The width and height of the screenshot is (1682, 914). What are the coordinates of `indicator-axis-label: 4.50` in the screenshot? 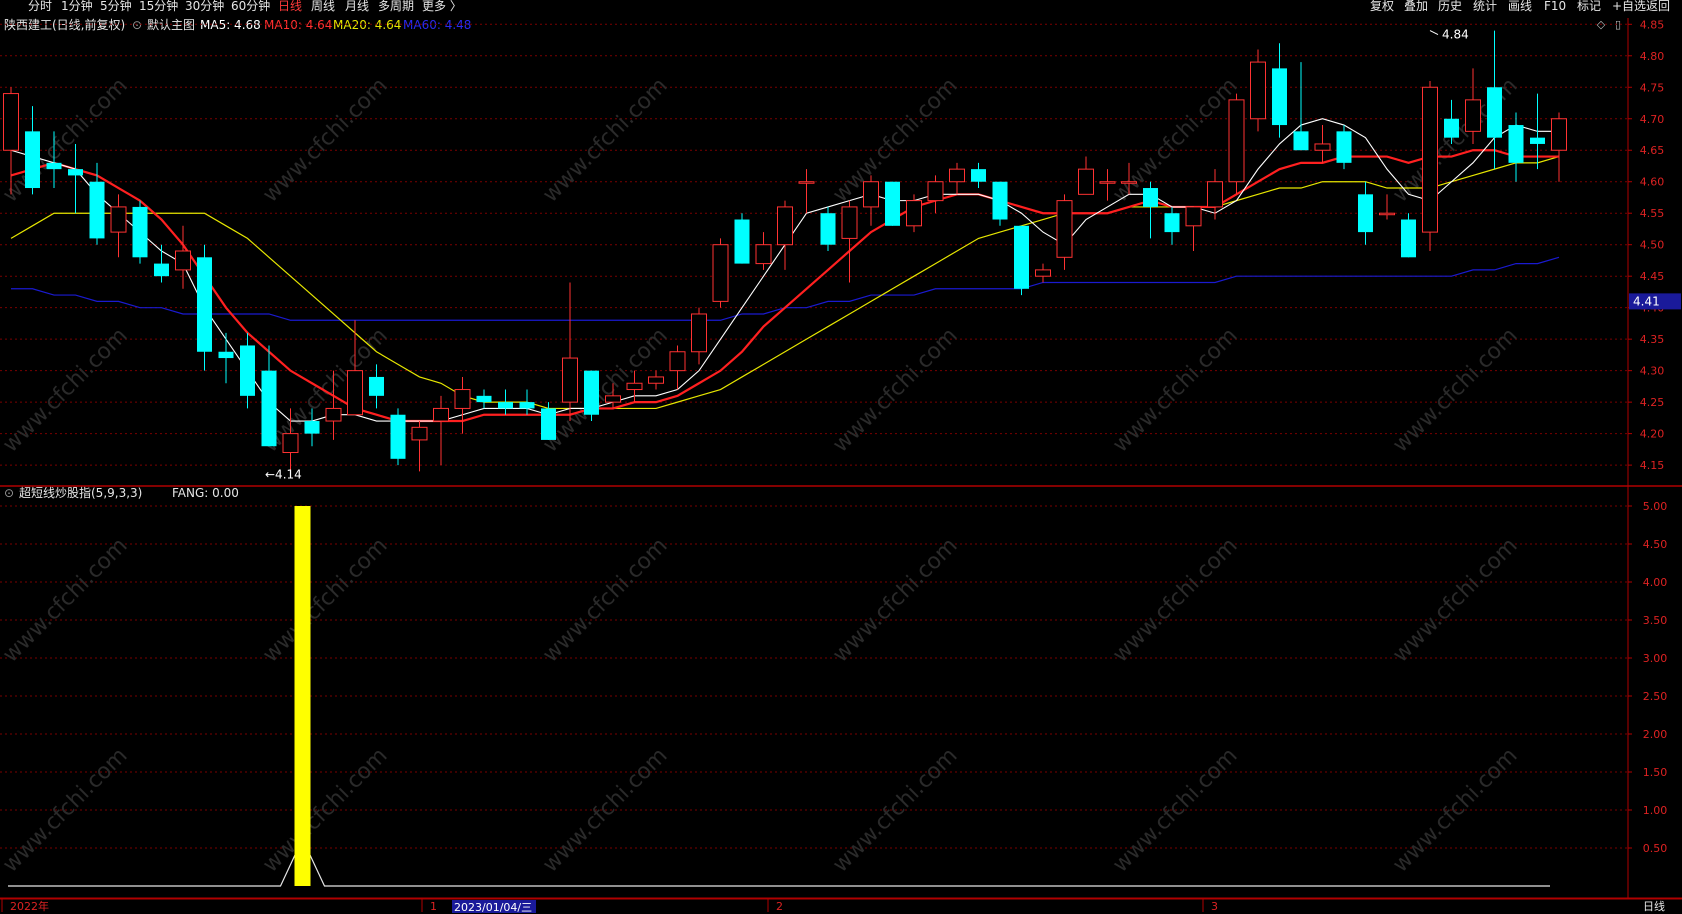 It's located at (1655, 544).